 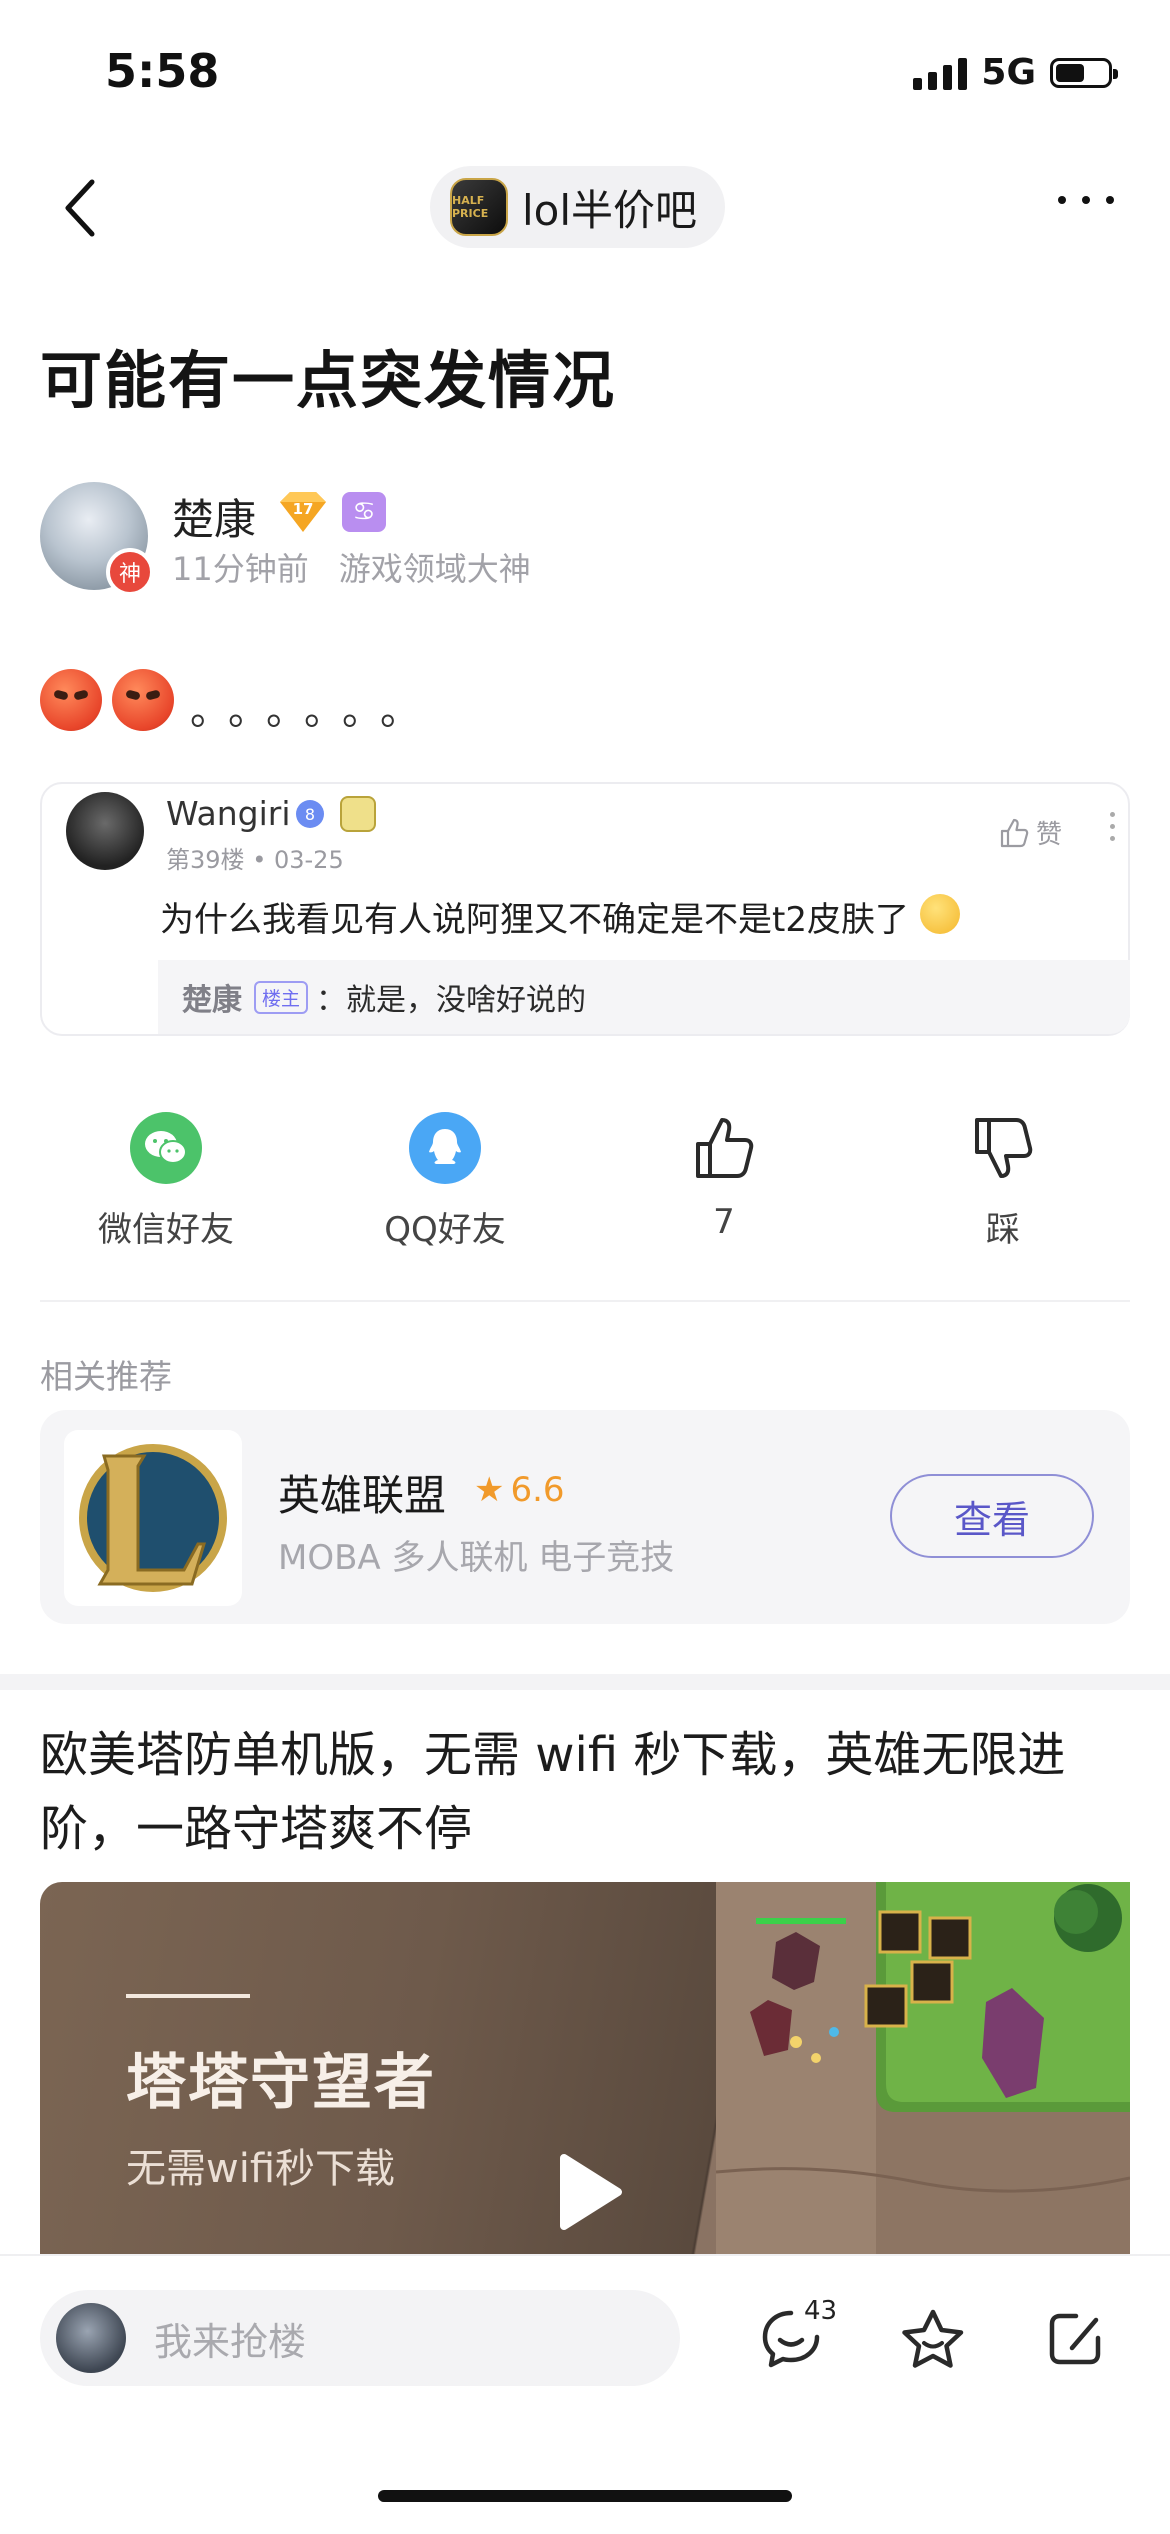 What do you see at coordinates (308, 860) in the screenshot?
I see `comment-date: 03-25` at bounding box center [308, 860].